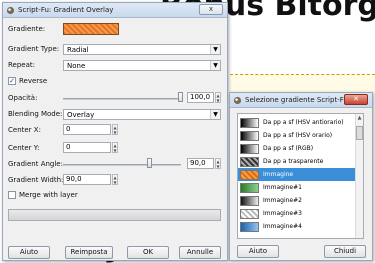 This screenshot has width=375, height=263. Describe the element at coordinates (297, 174) in the screenshot. I see `list-item-selected: Immagine` at that location.